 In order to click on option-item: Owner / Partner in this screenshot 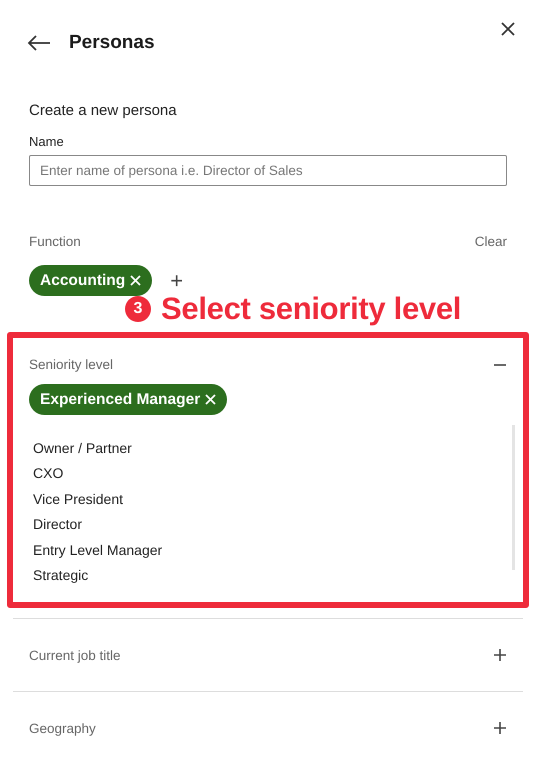, I will do `click(270, 447)`.